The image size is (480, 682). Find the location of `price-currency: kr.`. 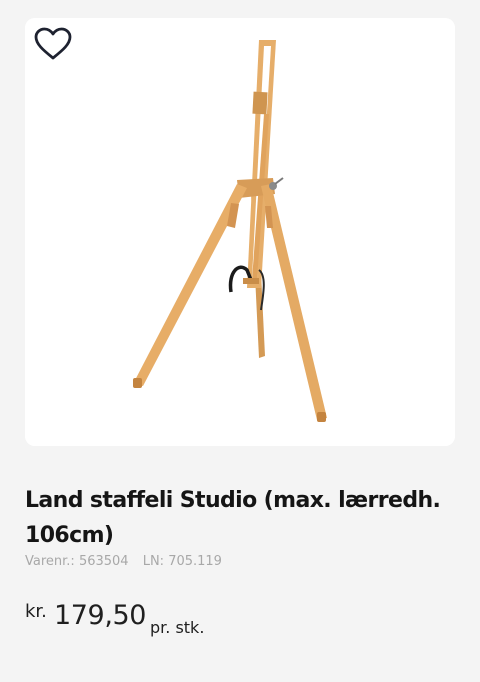

price-currency: kr. is located at coordinates (36, 611).